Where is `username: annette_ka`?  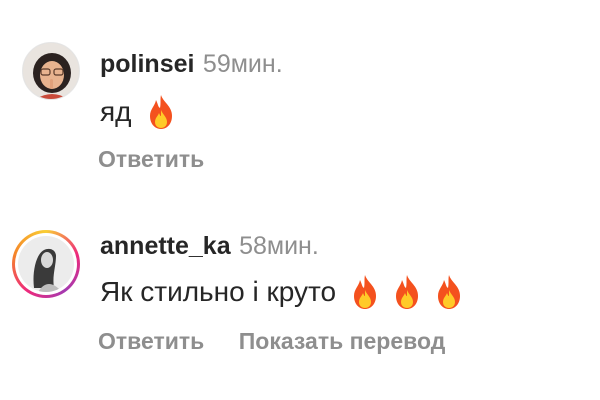 username: annette_ka is located at coordinates (165, 246).